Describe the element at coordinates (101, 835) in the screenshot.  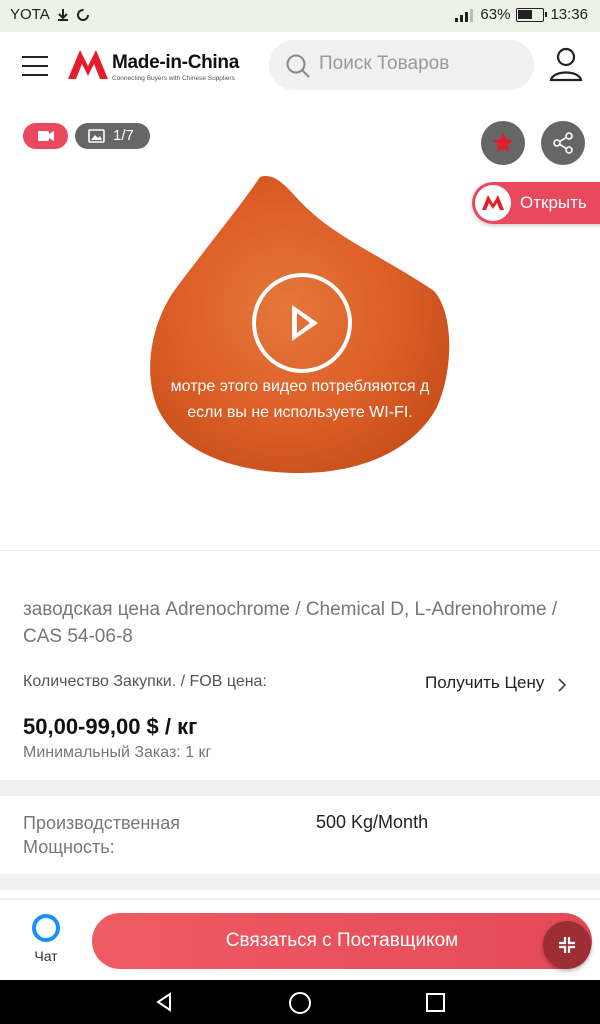
I see `capacity-label: Производственная Мощность:` at that location.